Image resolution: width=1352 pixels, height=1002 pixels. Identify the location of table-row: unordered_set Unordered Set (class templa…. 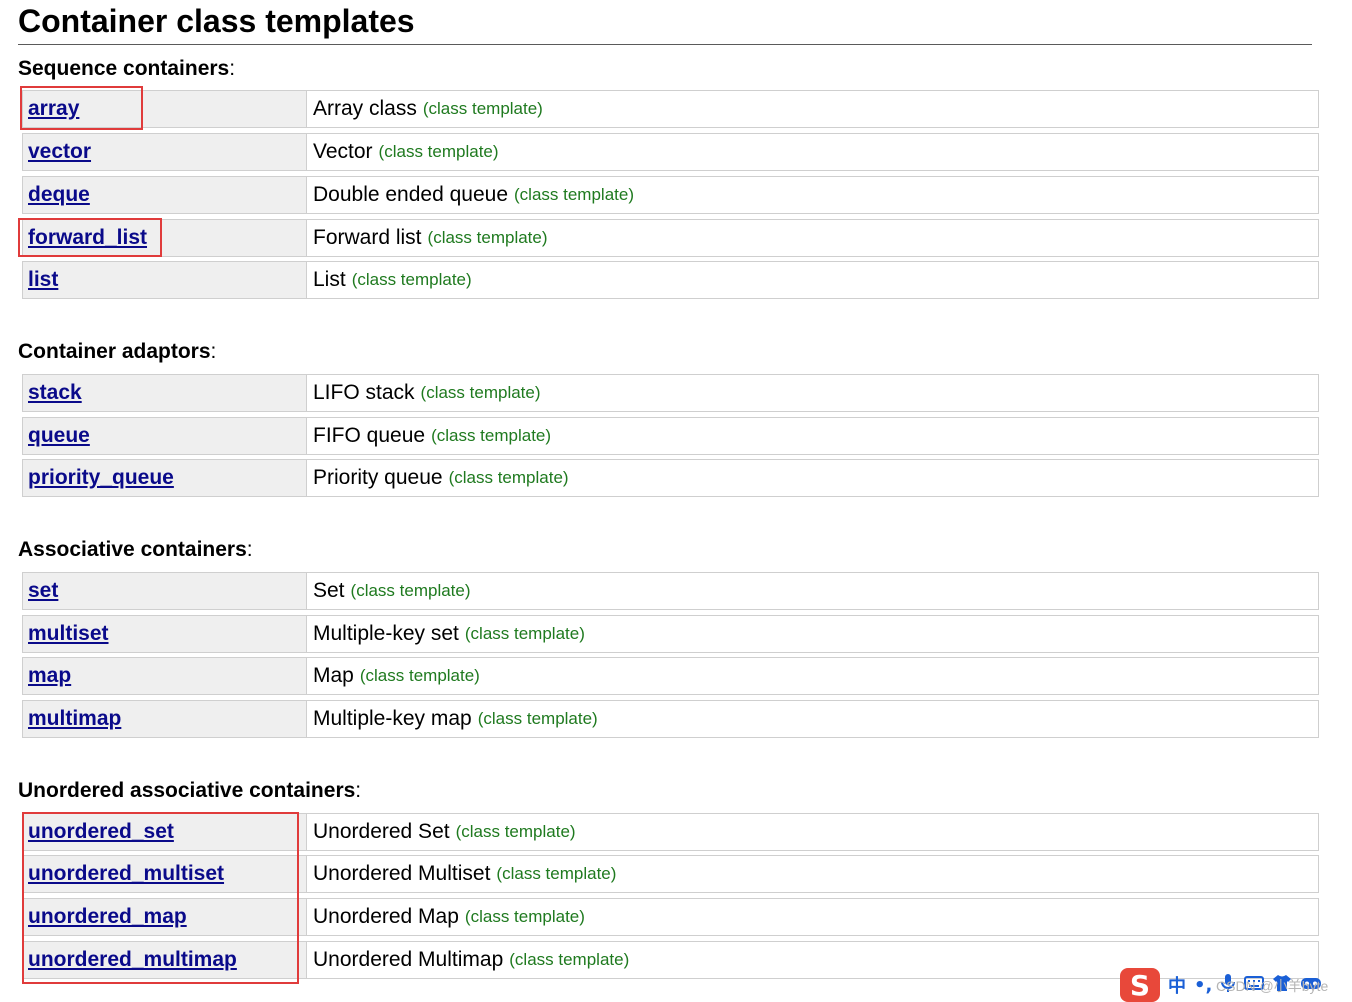
(670, 832).